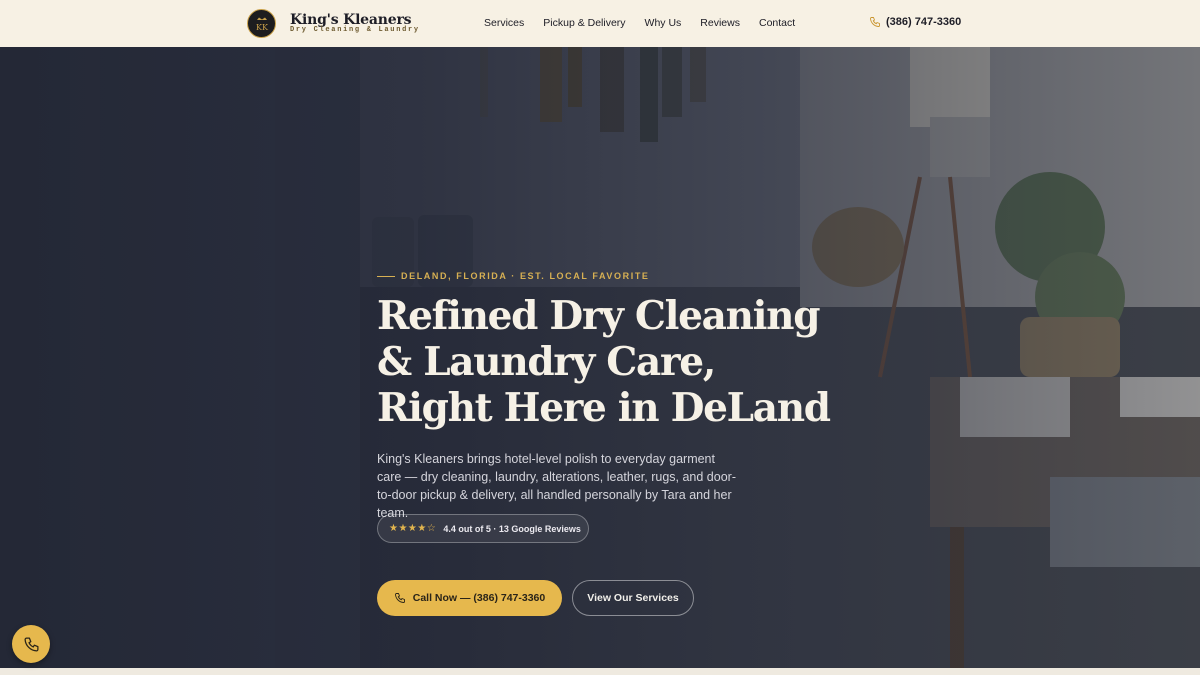 Image resolution: width=1200 pixels, height=675 pixels. Describe the element at coordinates (355, 30) in the screenshot. I see `brand-tagline: Dry Cleaning & Laundry` at that location.